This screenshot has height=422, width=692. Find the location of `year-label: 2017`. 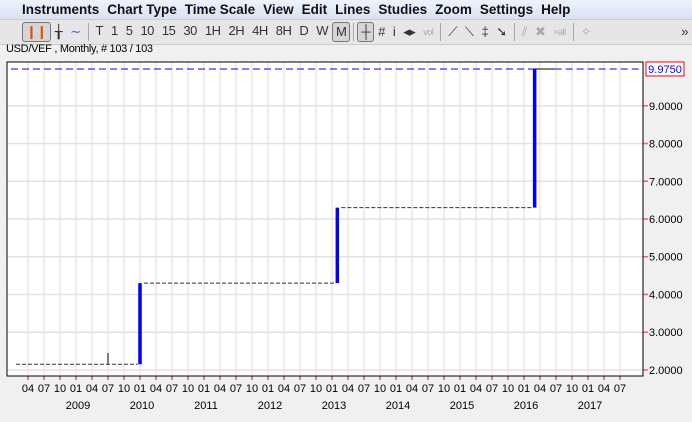

year-label: 2017 is located at coordinates (590, 406).